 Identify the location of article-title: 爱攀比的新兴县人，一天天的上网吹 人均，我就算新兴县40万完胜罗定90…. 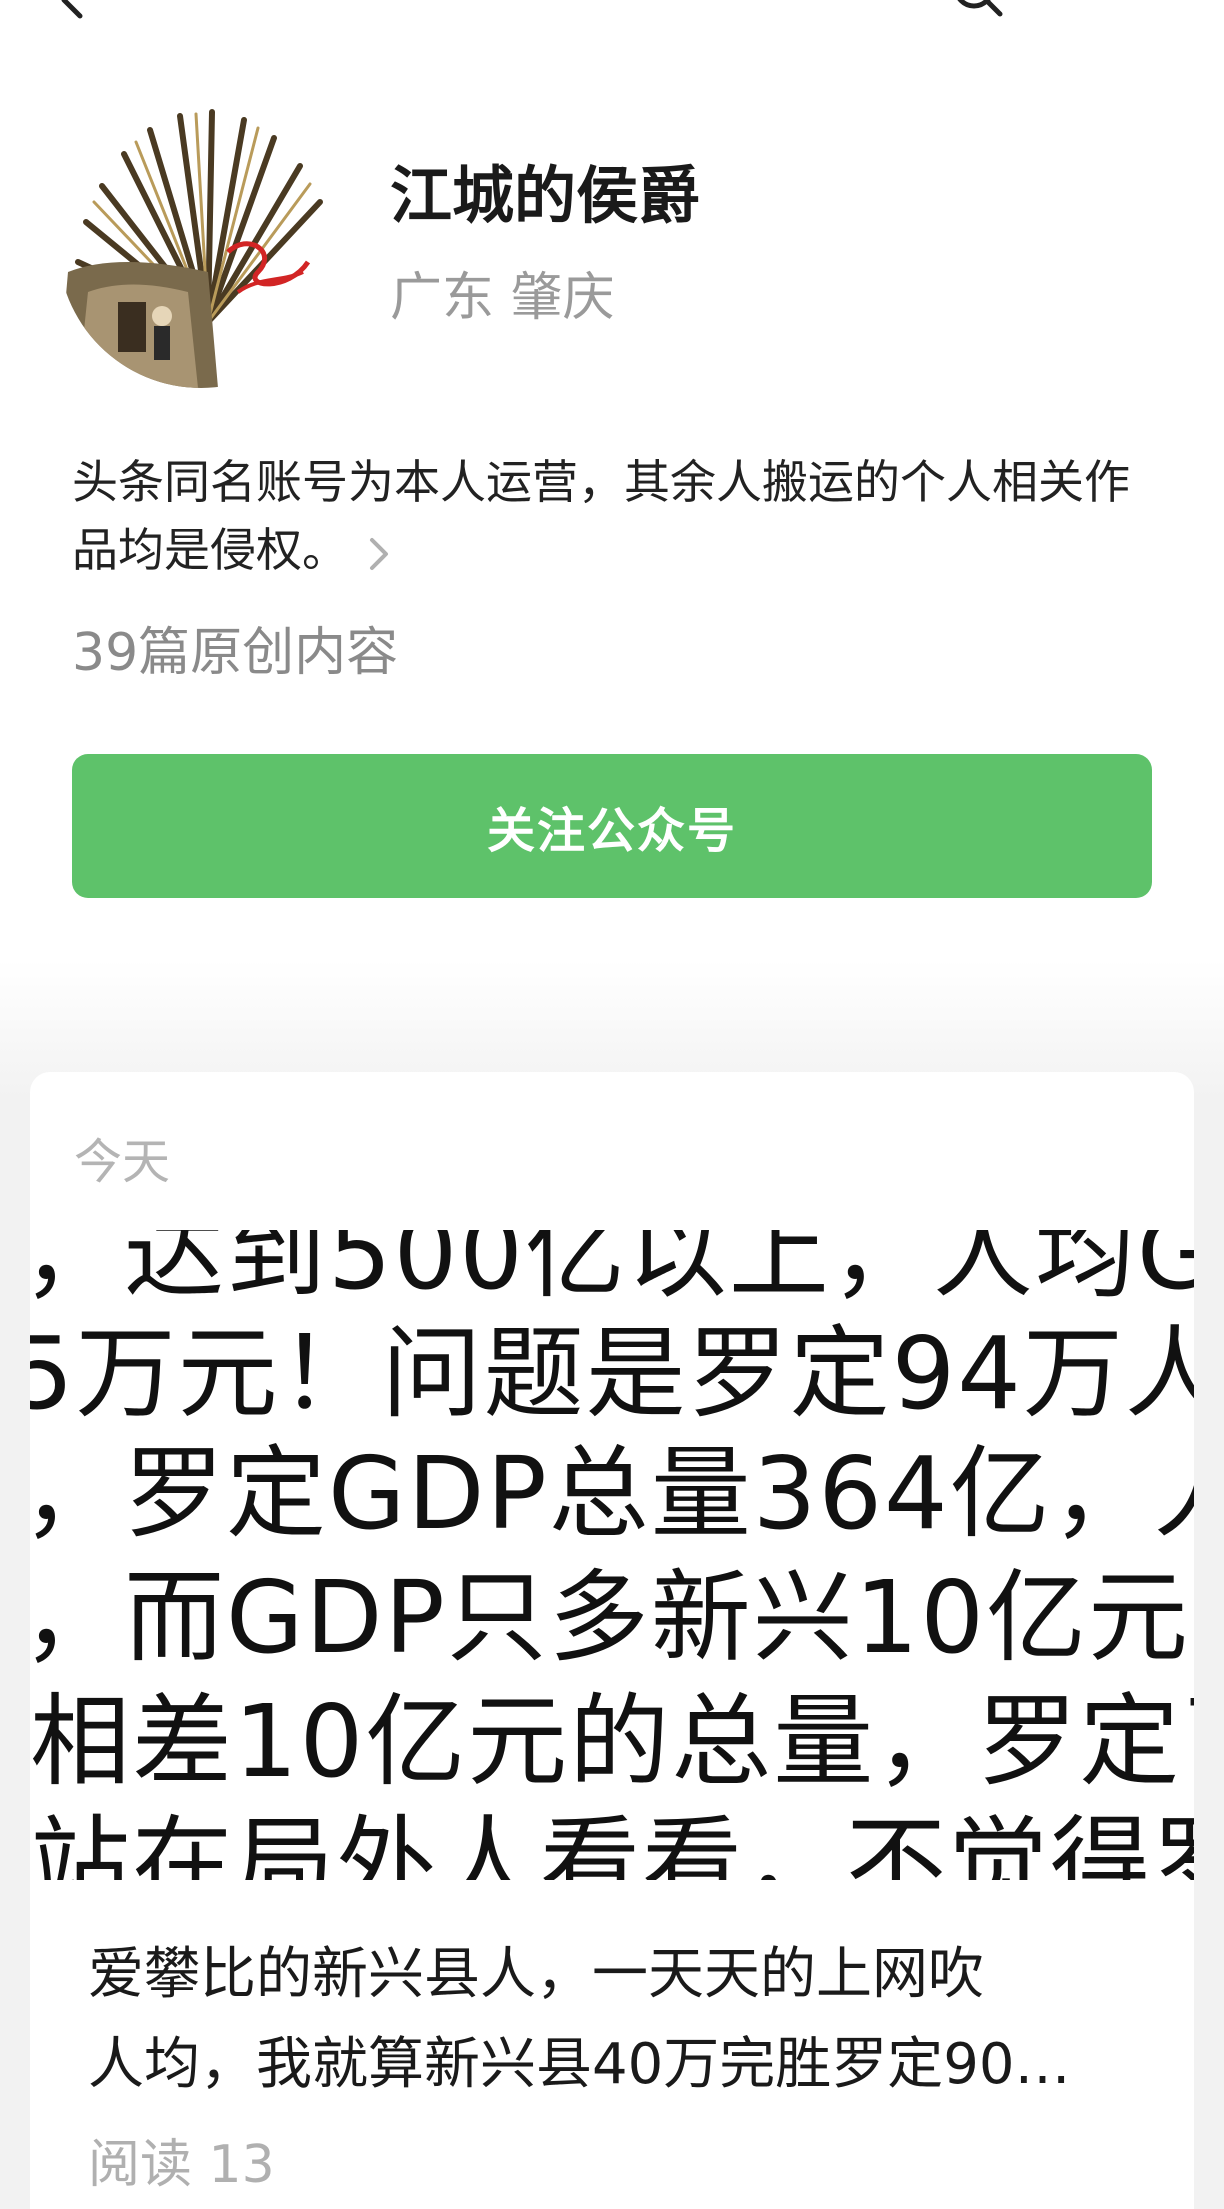
(618, 2020).